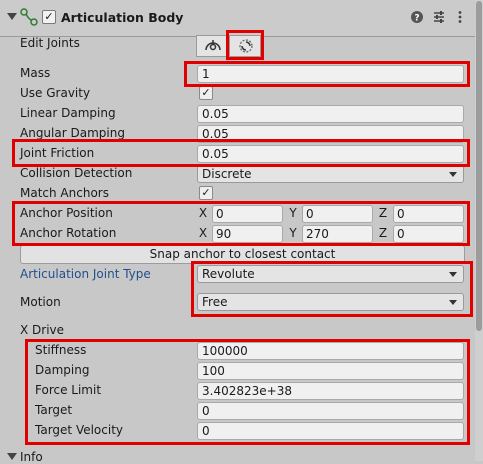 The width and height of the screenshot is (483, 464). Describe the element at coordinates (68, 113) in the screenshot. I see `linear-damping-label: Linear Damping` at that location.